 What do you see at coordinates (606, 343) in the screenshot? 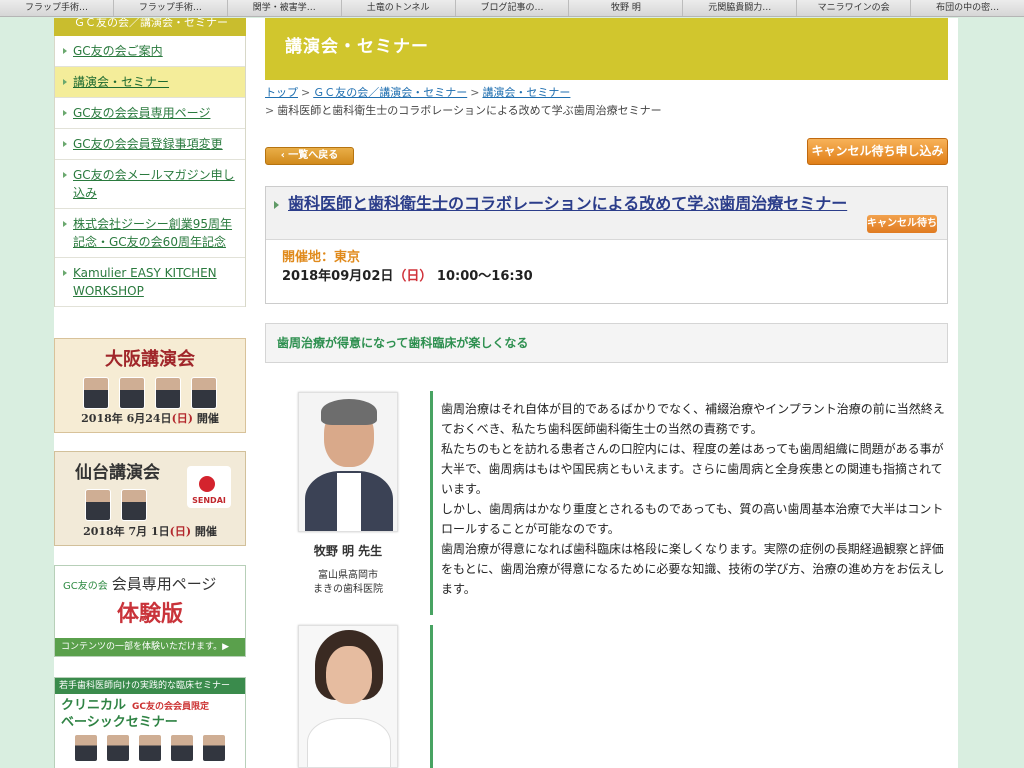
I see `event-tagline: 歯周治療が得意になって歯科臨床が楽しくなる` at bounding box center [606, 343].